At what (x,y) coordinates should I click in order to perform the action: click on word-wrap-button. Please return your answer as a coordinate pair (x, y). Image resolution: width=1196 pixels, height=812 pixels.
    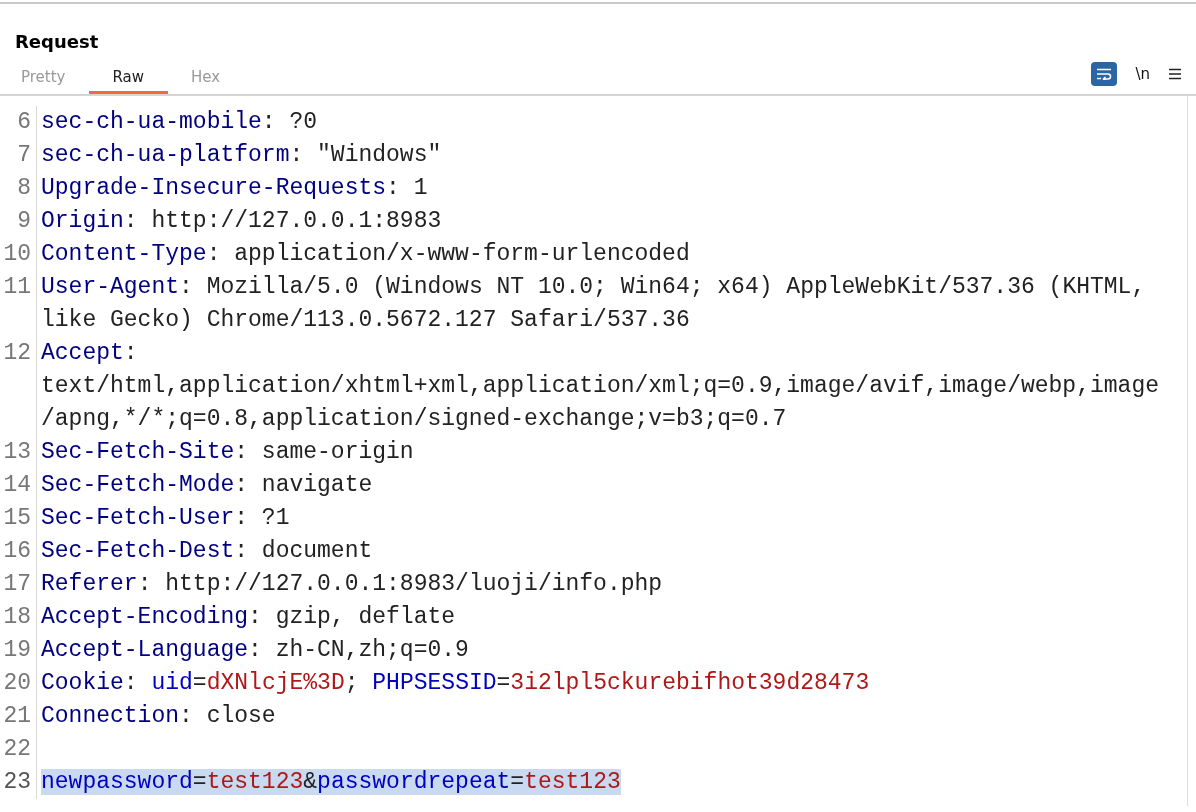
    Looking at the image, I should click on (1104, 74).